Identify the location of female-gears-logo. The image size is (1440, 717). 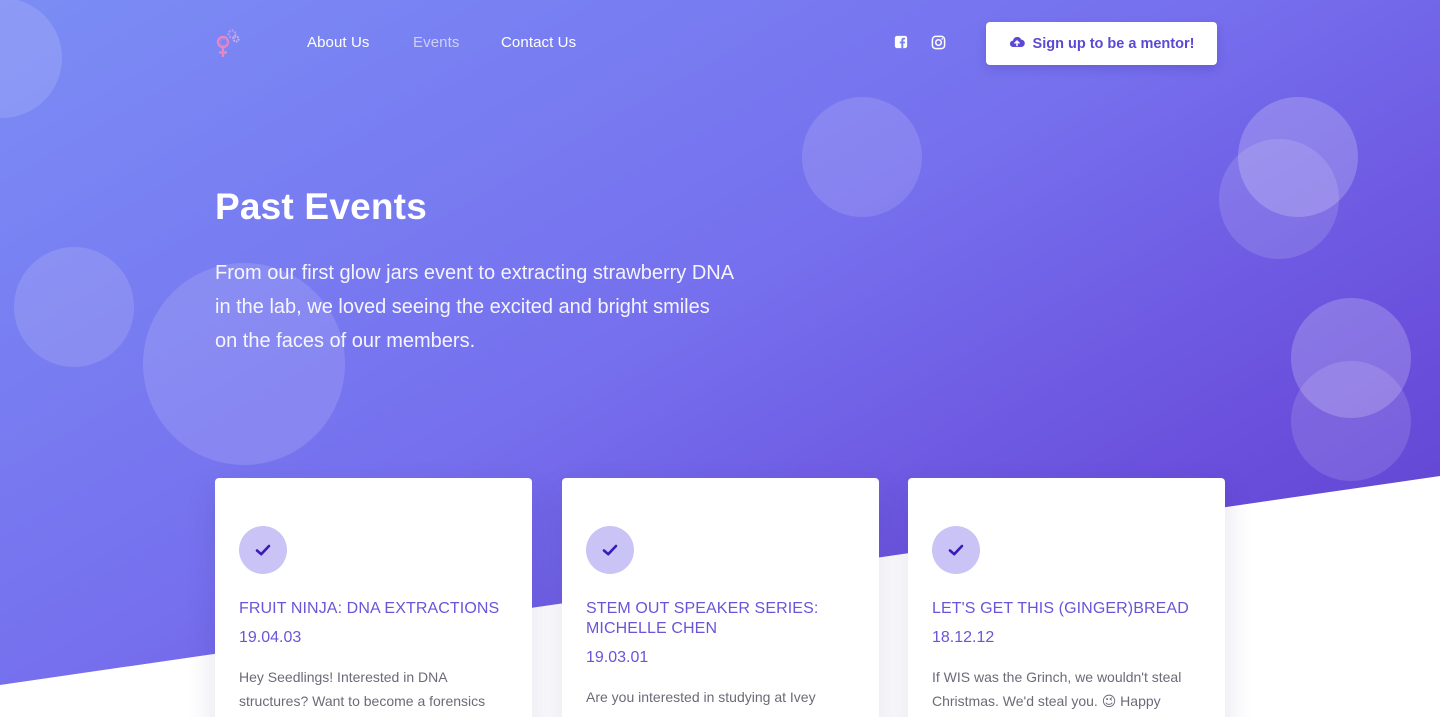
(228, 43).